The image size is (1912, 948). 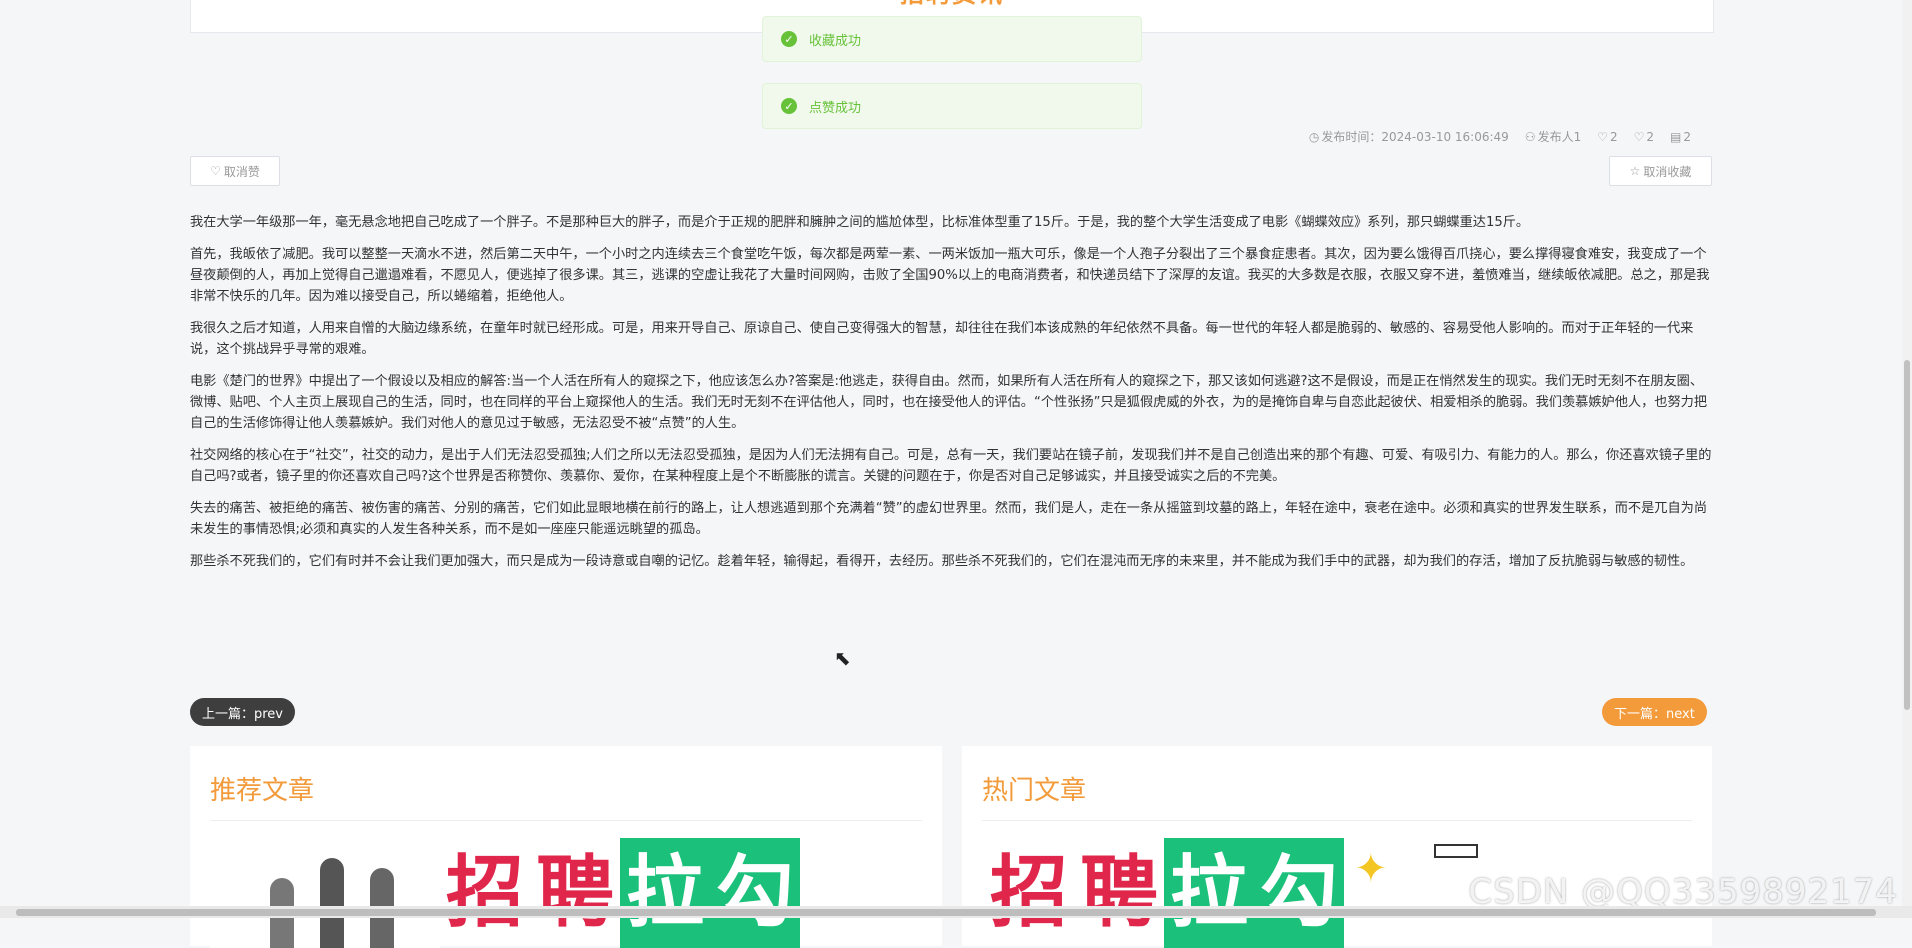 What do you see at coordinates (243, 712) in the screenshot?
I see `prev-article-link: 上一篇：prev` at bounding box center [243, 712].